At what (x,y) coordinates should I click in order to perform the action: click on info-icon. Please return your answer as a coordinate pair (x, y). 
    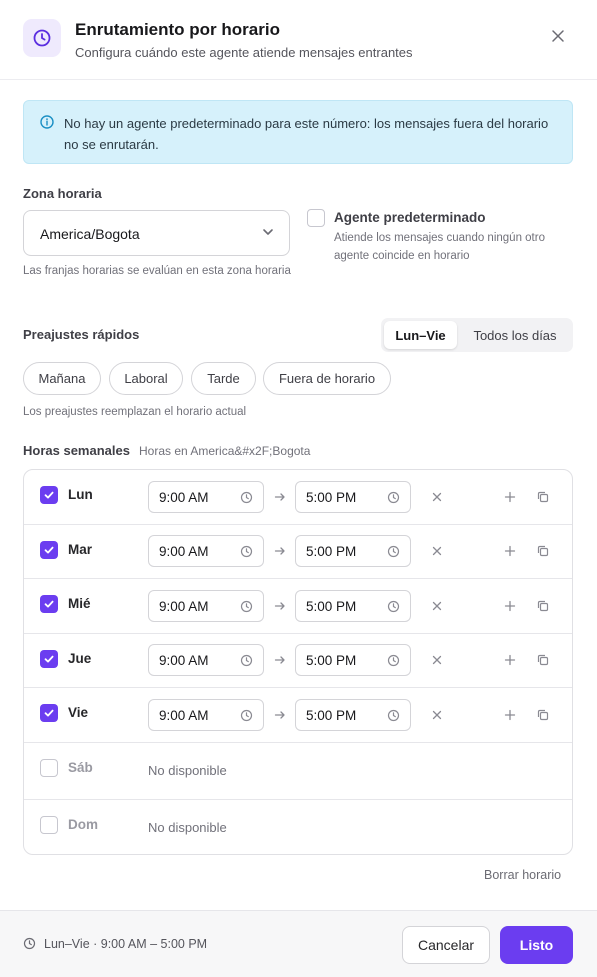
    Looking at the image, I should click on (47, 124).